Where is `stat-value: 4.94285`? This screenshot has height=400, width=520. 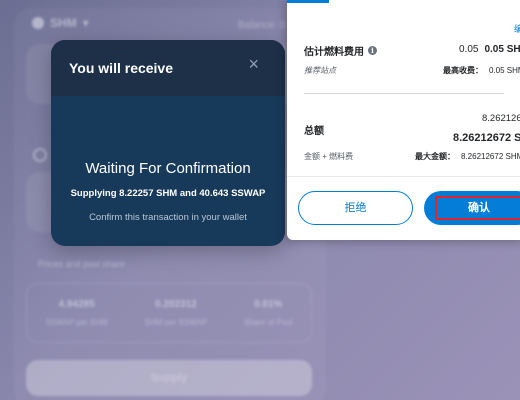
stat-value: 4.94285 is located at coordinates (76, 304).